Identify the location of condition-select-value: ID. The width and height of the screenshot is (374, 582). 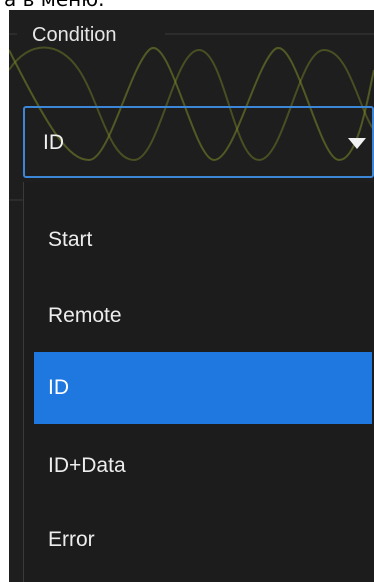
(53, 142).